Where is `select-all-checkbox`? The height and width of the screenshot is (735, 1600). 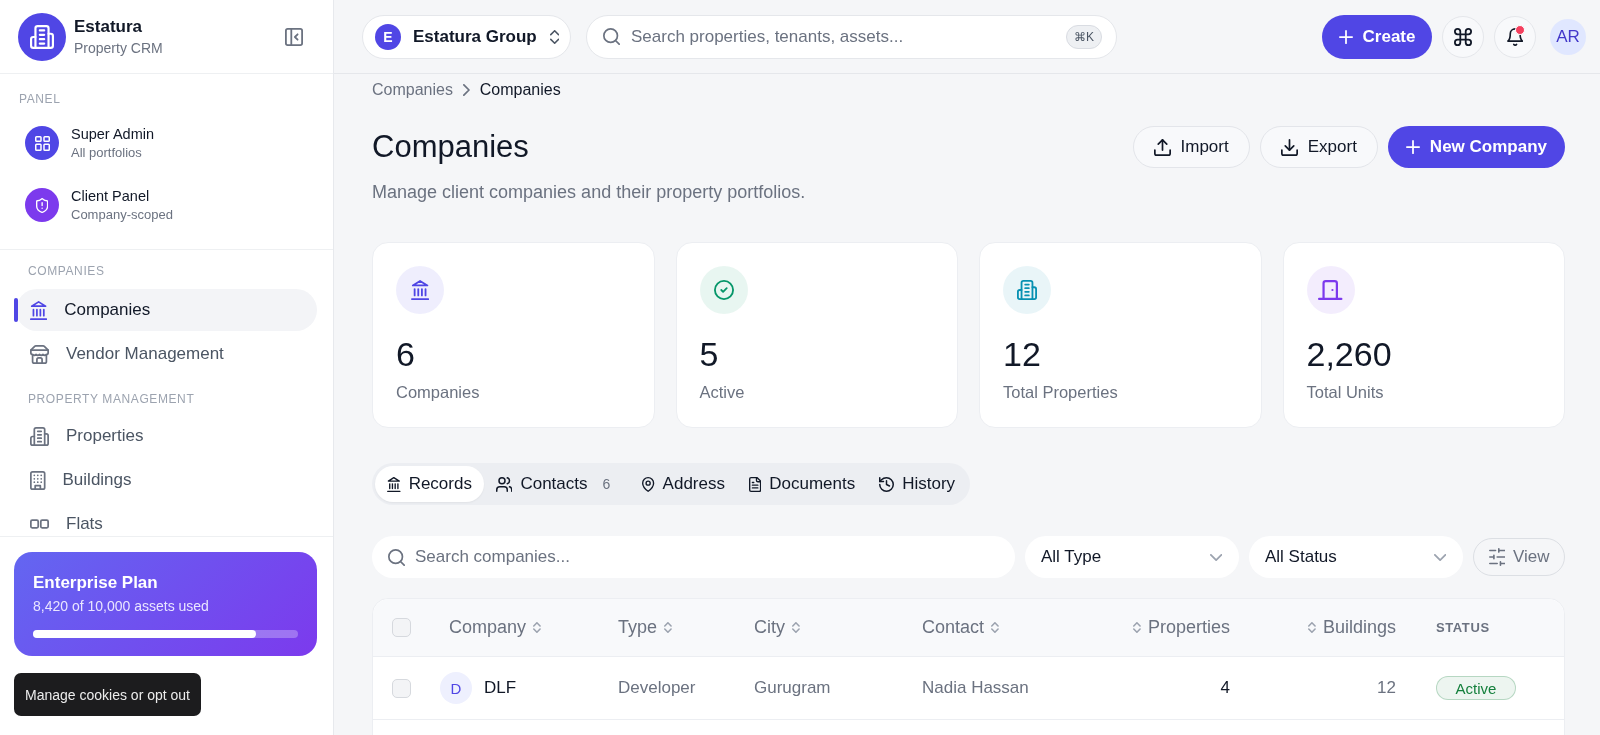
select-all-checkbox is located at coordinates (401, 627).